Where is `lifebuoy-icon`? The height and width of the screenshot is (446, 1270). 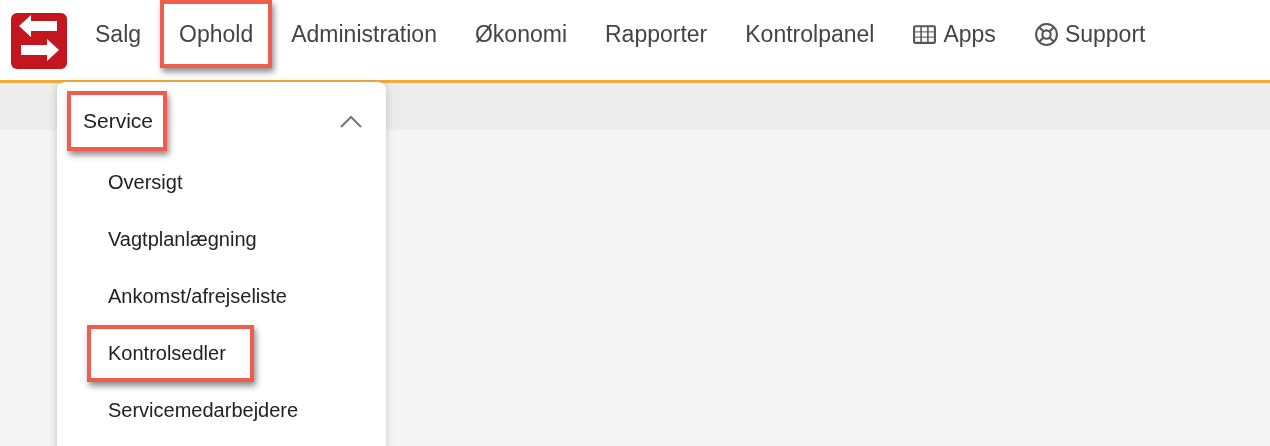 lifebuoy-icon is located at coordinates (1046, 34).